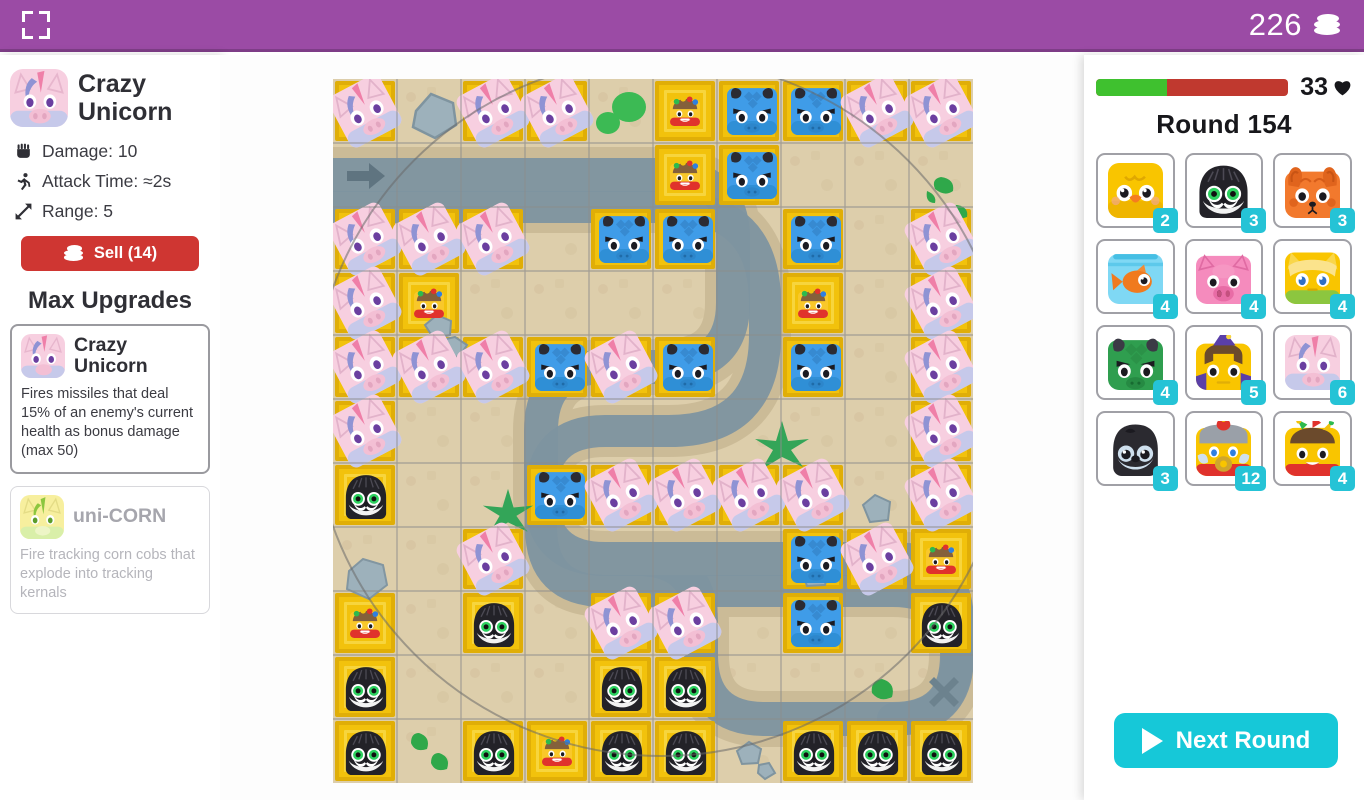 This screenshot has width=1364, height=800. Describe the element at coordinates (1225, 365) in the screenshot. I see `shop-card-wizard: 5` at that location.